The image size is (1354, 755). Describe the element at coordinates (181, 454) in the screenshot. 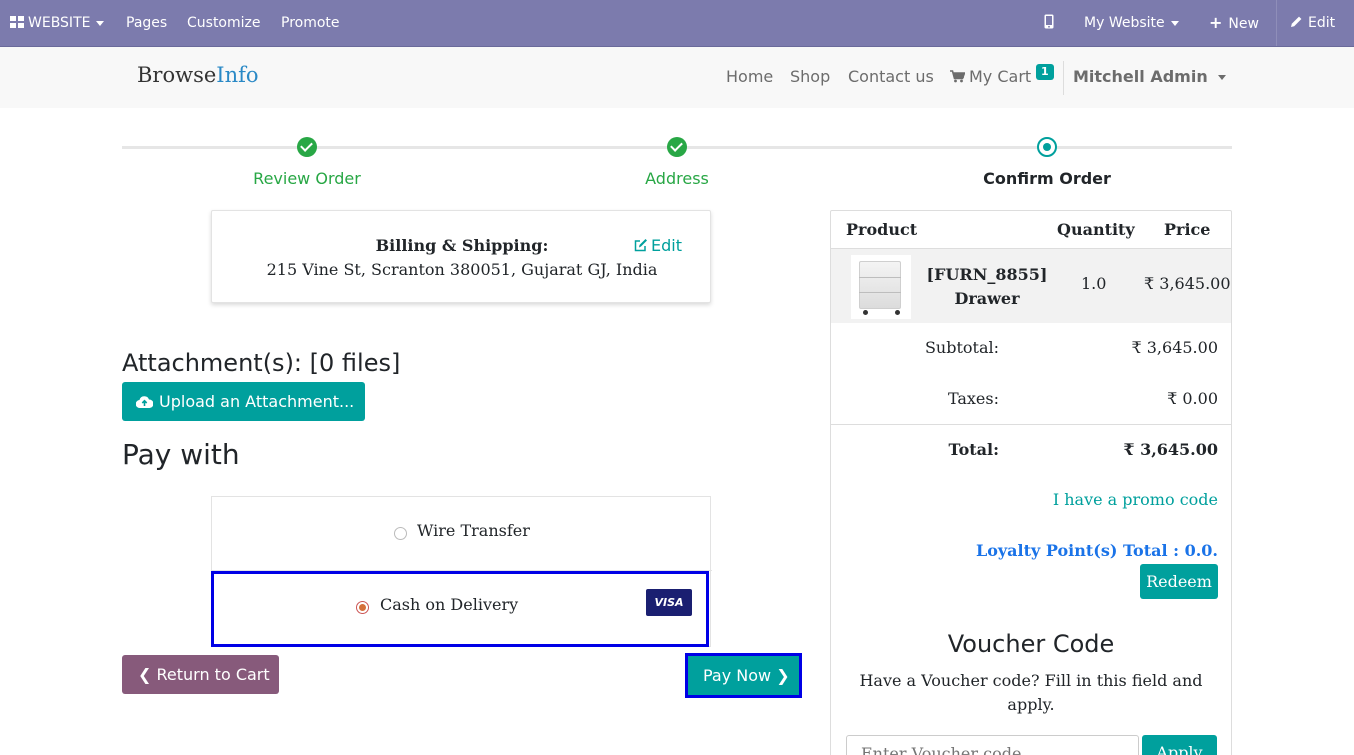

I see `pay-with-title: Pay with` at that location.